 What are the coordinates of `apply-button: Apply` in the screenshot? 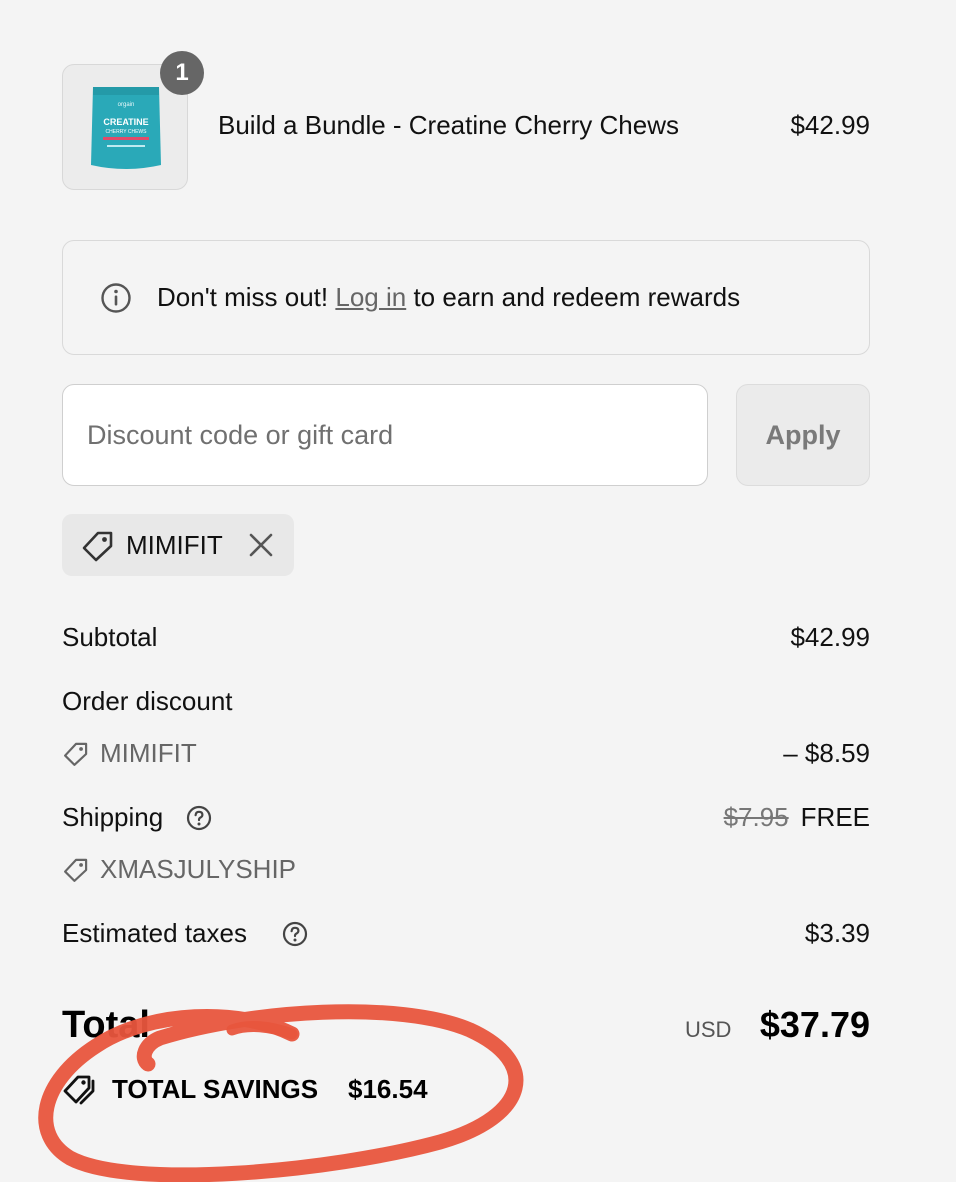 It's located at (803, 435).